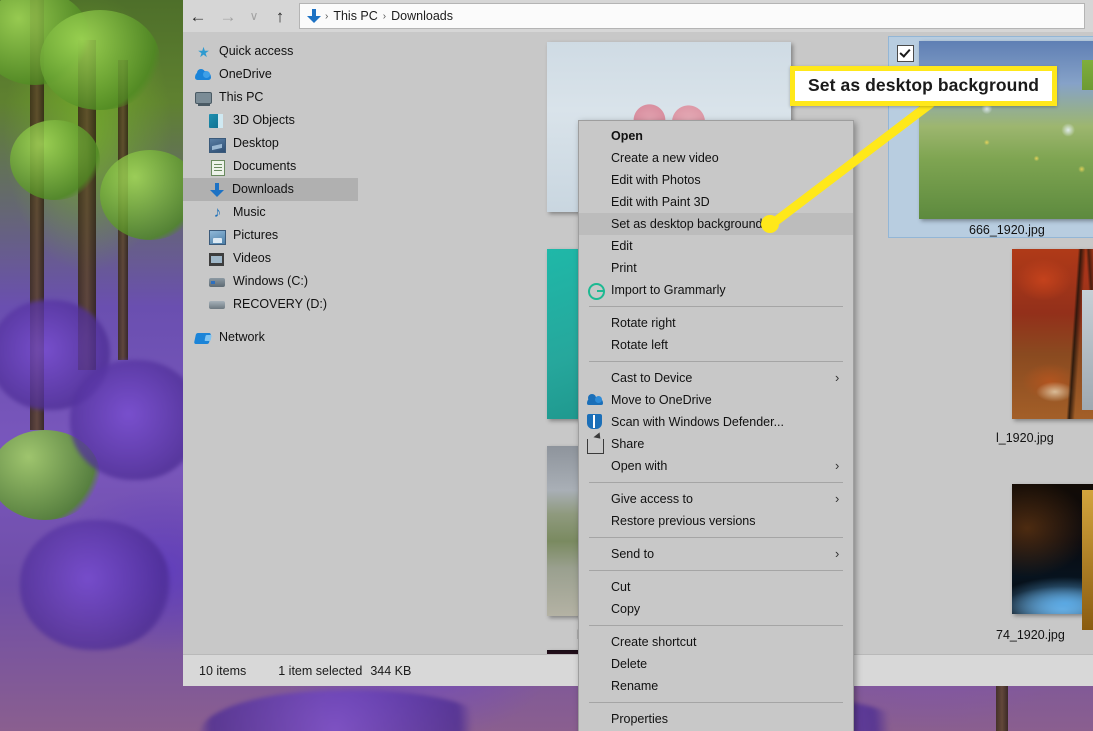 The image size is (1093, 731). What do you see at coordinates (203, 75) in the screenshot?
I see `cloud-icon` at bounding box center [203, 75].